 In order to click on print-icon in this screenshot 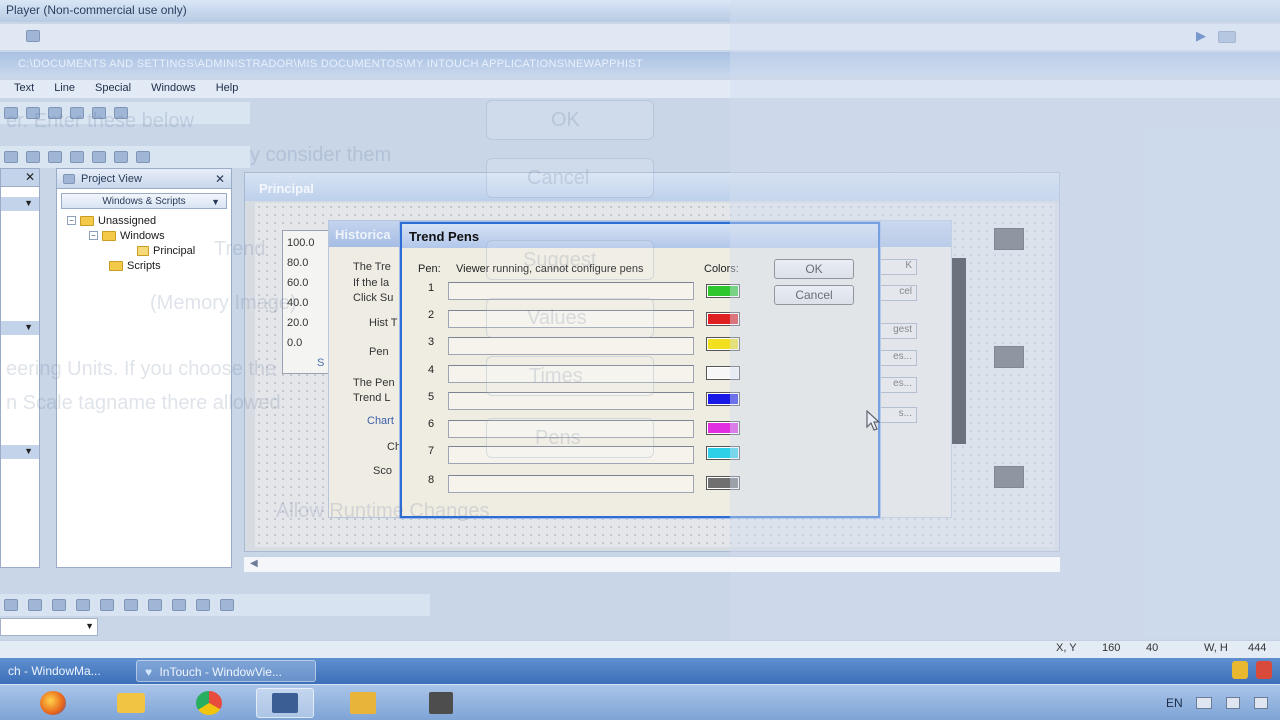, I will do `click(121, 113)`.